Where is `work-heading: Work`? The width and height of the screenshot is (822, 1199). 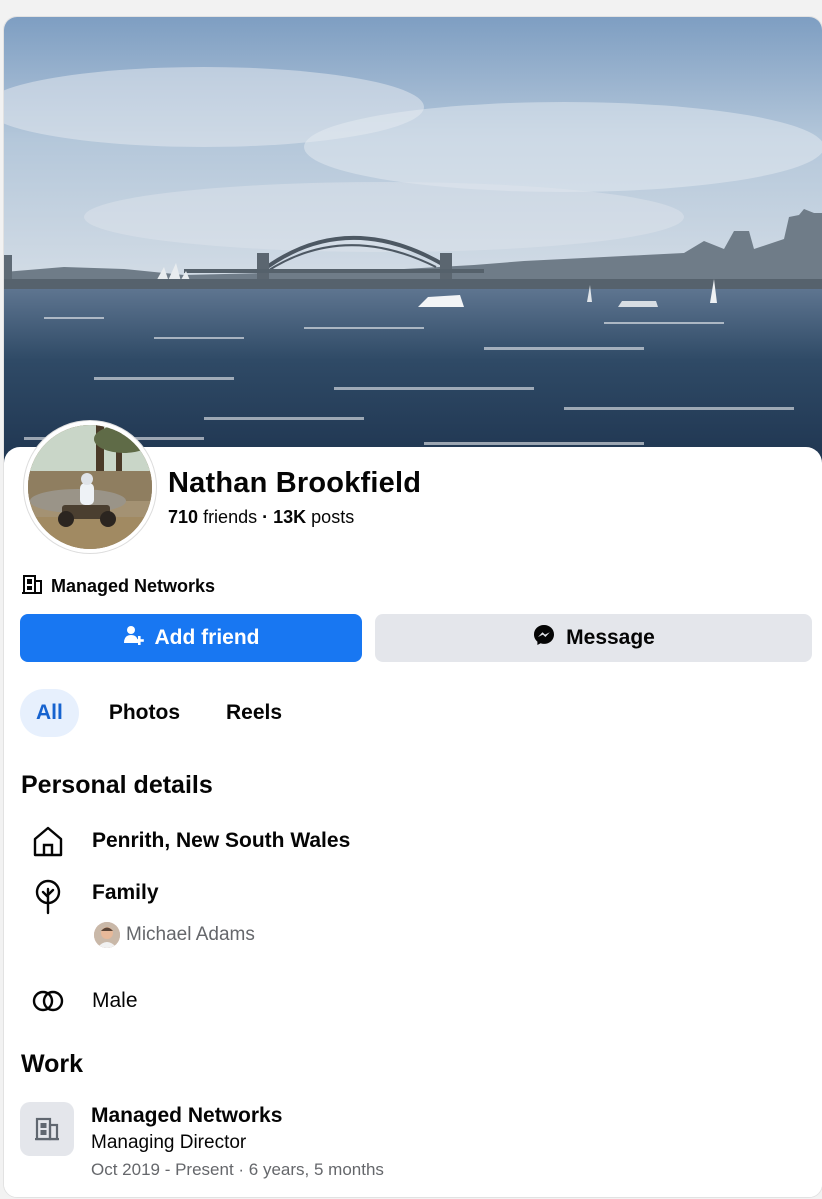 work-heading: Work is located at coordinates (52, 1064).